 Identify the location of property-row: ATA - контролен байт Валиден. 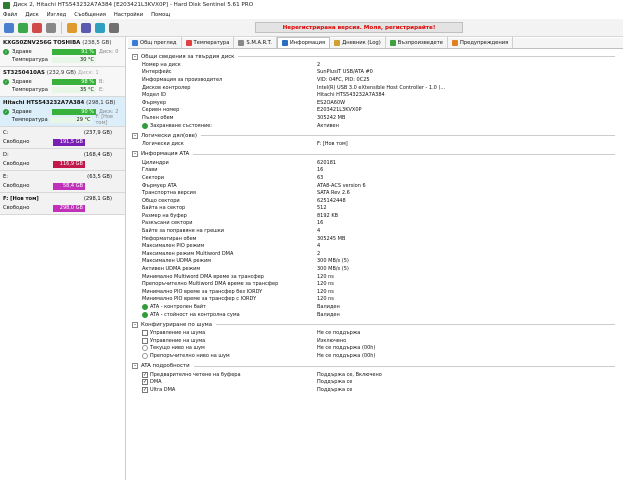
(377, 307).